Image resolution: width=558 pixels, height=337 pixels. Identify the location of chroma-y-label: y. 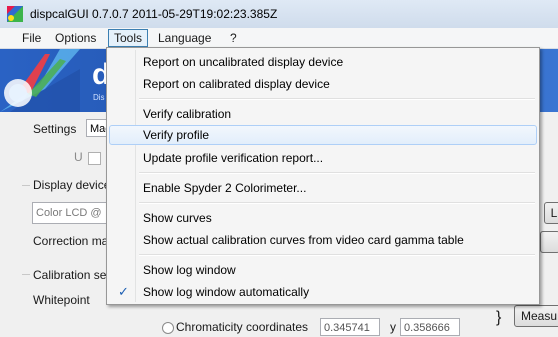
(393, 327).